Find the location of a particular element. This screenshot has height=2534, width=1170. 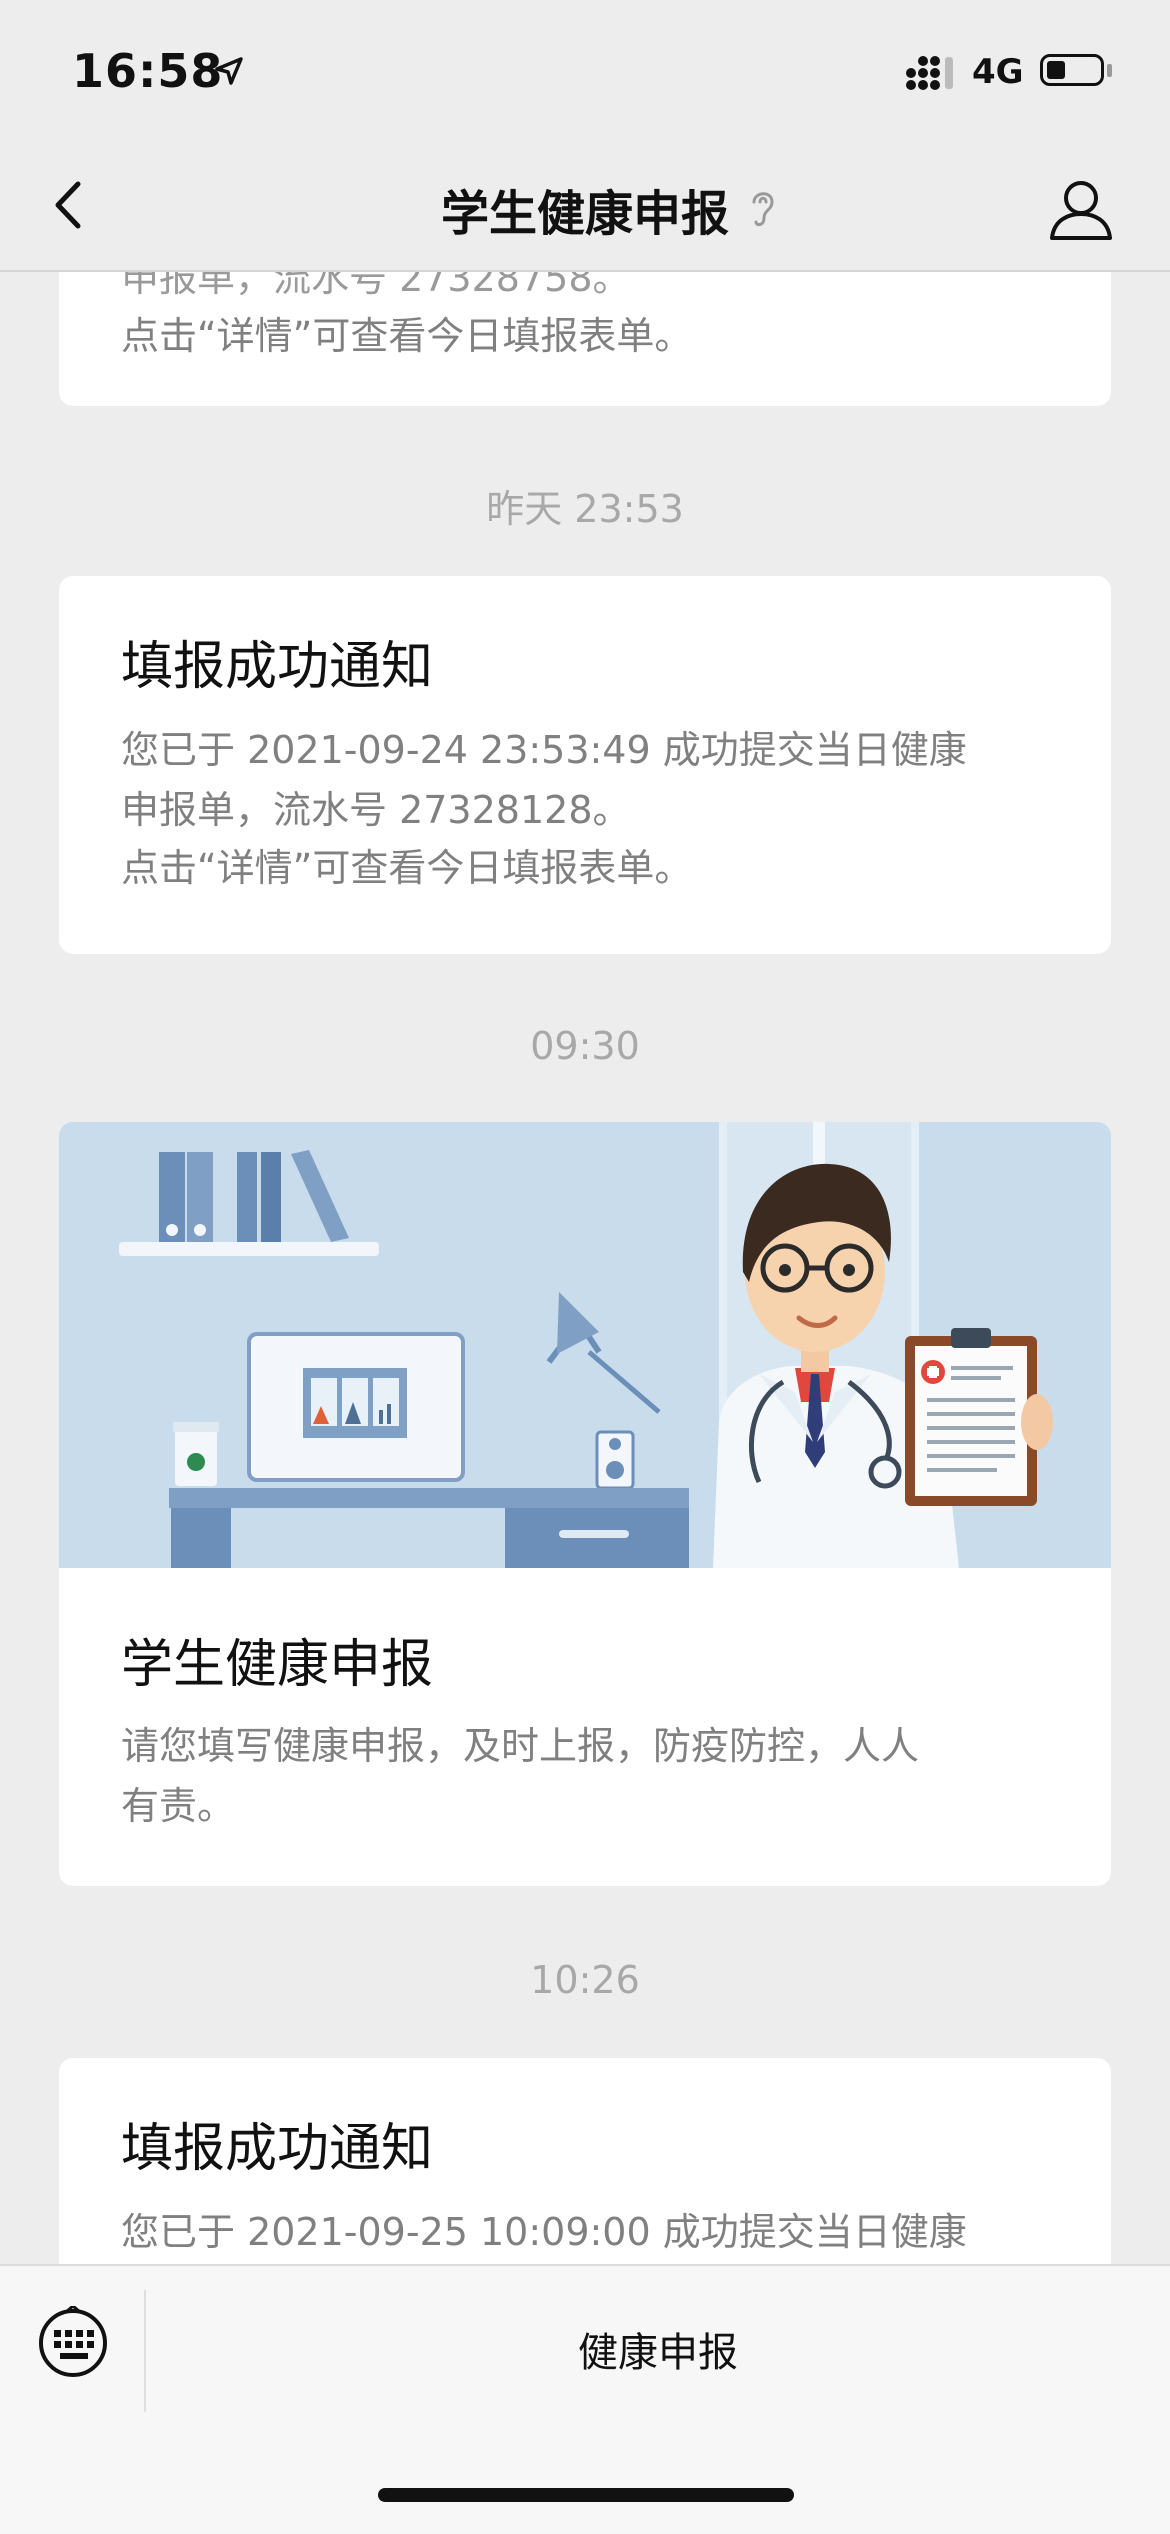

status-bar: 16:58 4G is located at coordinates (585, 70).